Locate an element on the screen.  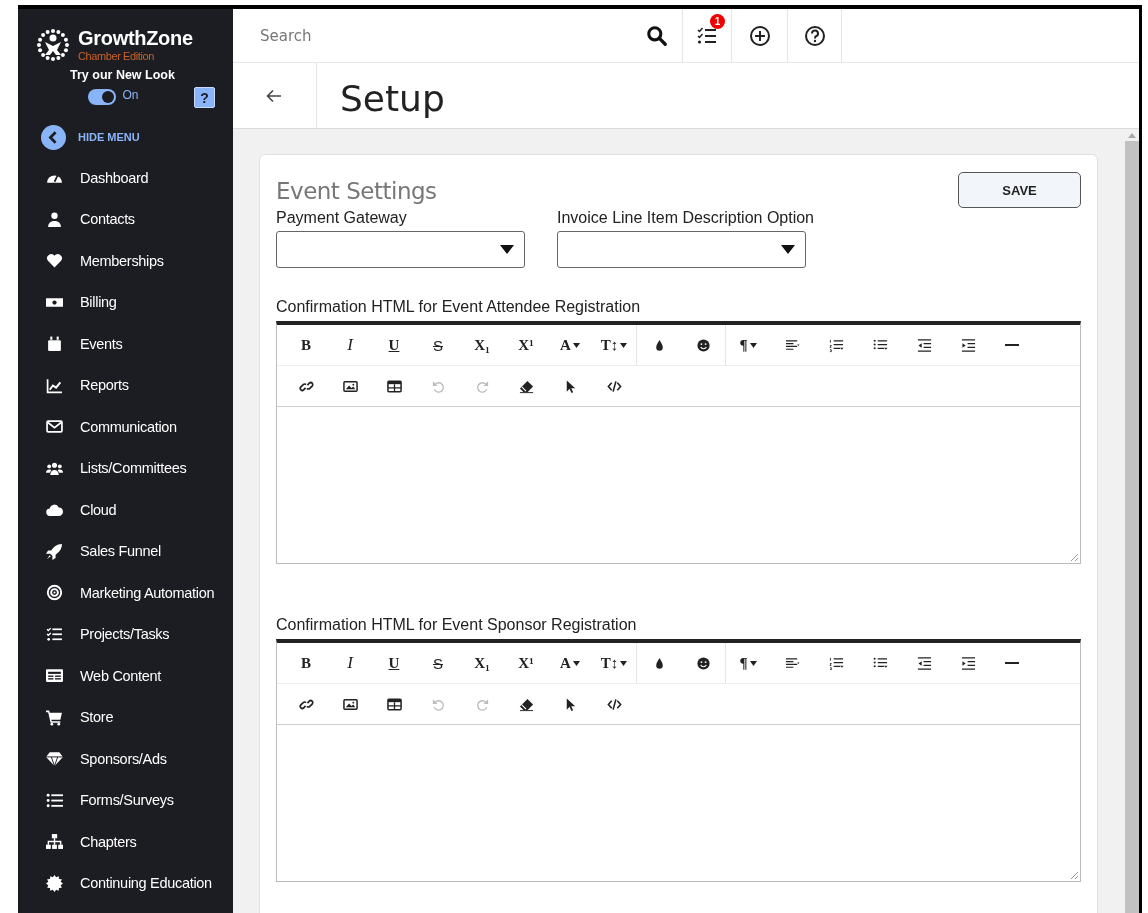
brand-name: GrowthZone is located at coordinates (135, 38).